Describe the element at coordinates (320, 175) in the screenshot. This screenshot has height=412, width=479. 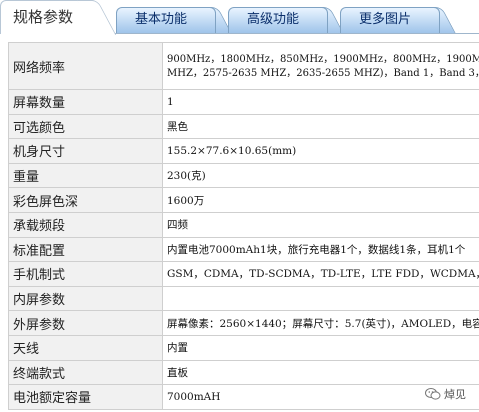
I see `spec-value: 230(克)` at that location.